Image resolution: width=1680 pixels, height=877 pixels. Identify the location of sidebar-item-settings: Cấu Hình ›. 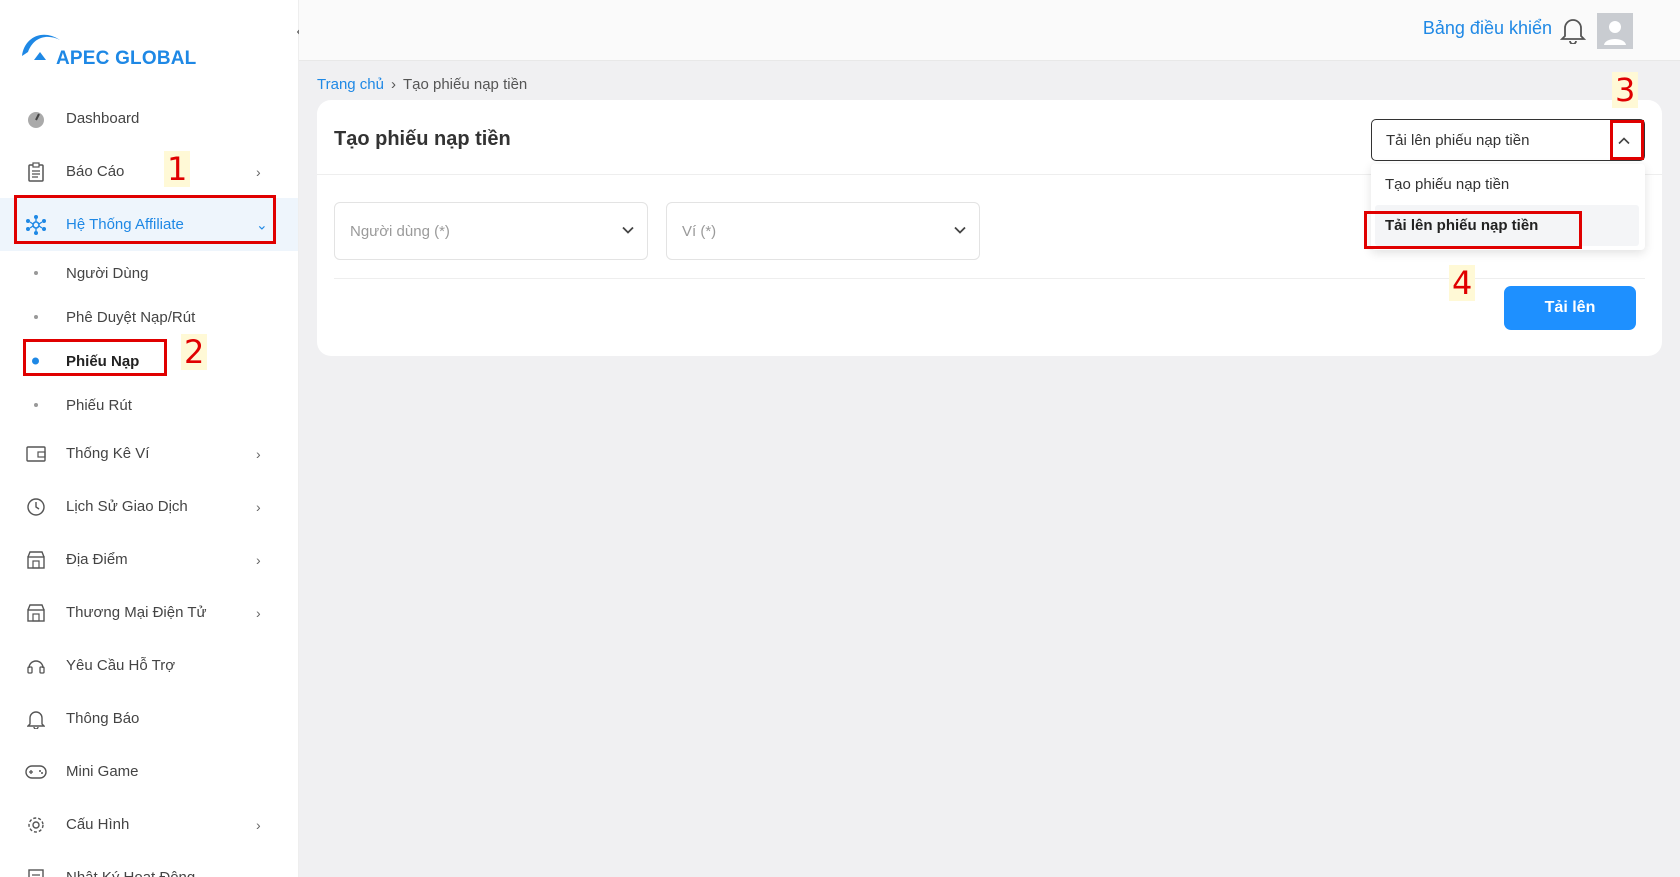
(149, 824).